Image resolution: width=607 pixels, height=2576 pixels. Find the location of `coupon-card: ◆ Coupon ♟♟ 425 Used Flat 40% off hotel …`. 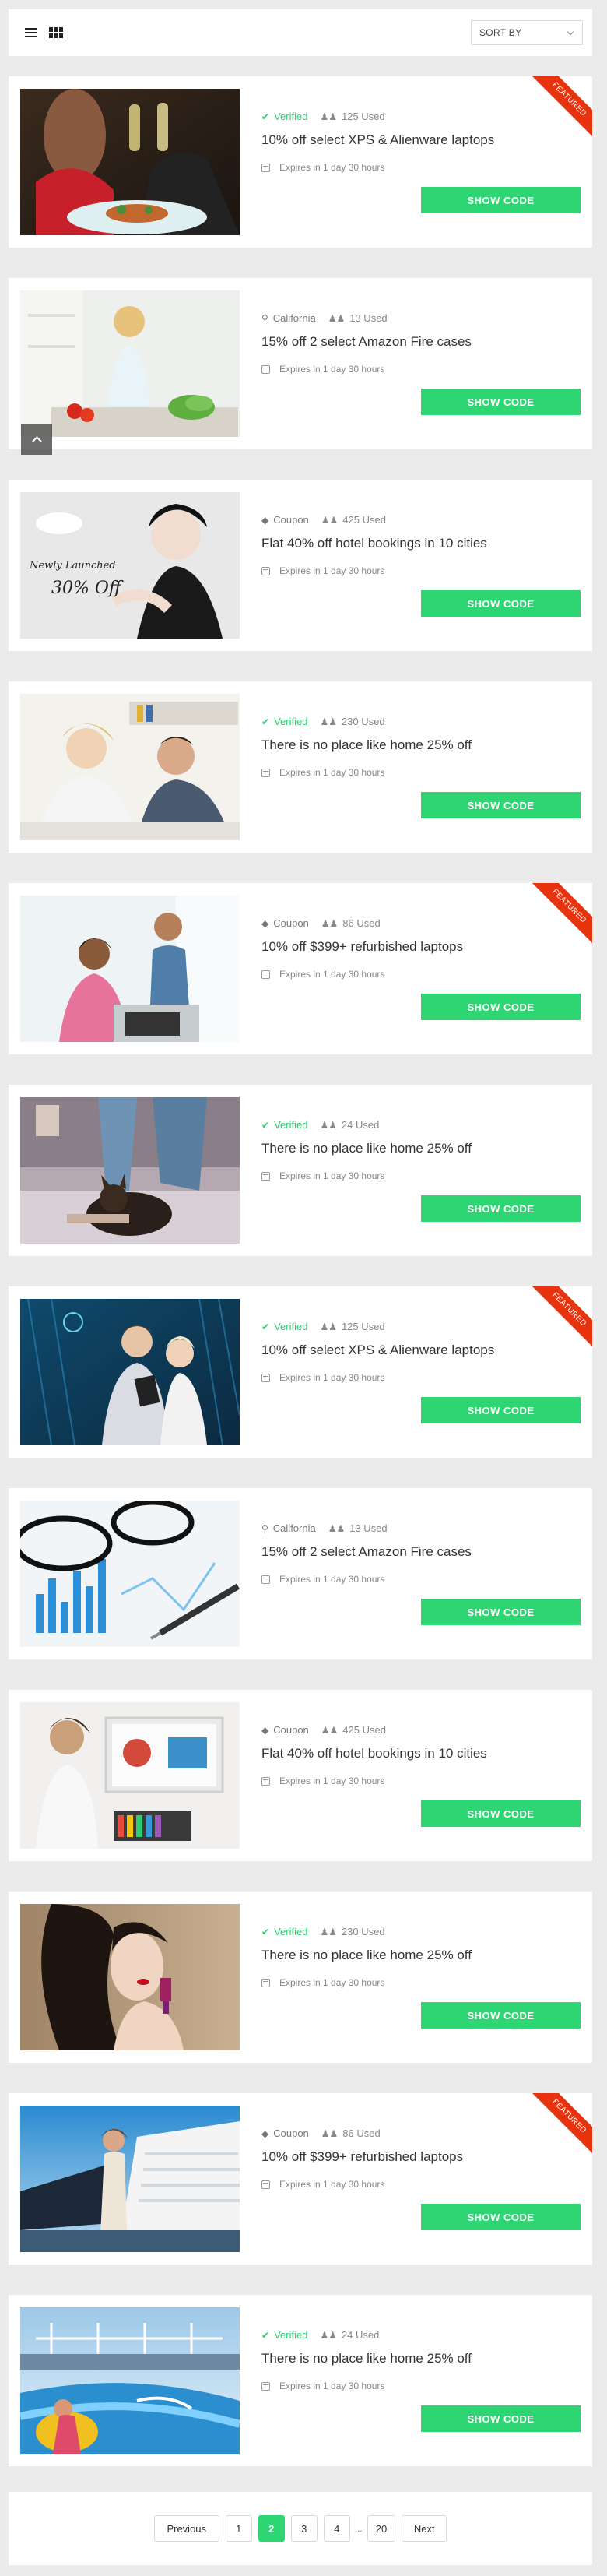

coupon-card: ◆ Coupon ♟♟ 425 Used Flat 40% off hotel … is located at coordinates (300, 1775).